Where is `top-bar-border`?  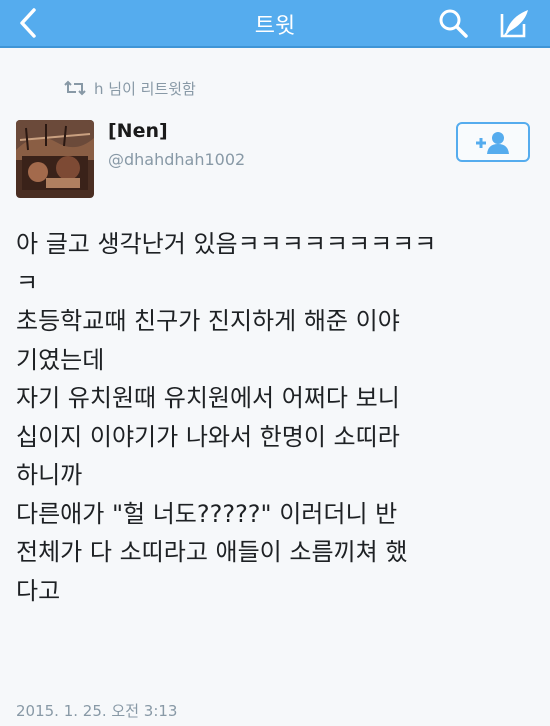
top-bar-border is located at coordinates (275, 47).